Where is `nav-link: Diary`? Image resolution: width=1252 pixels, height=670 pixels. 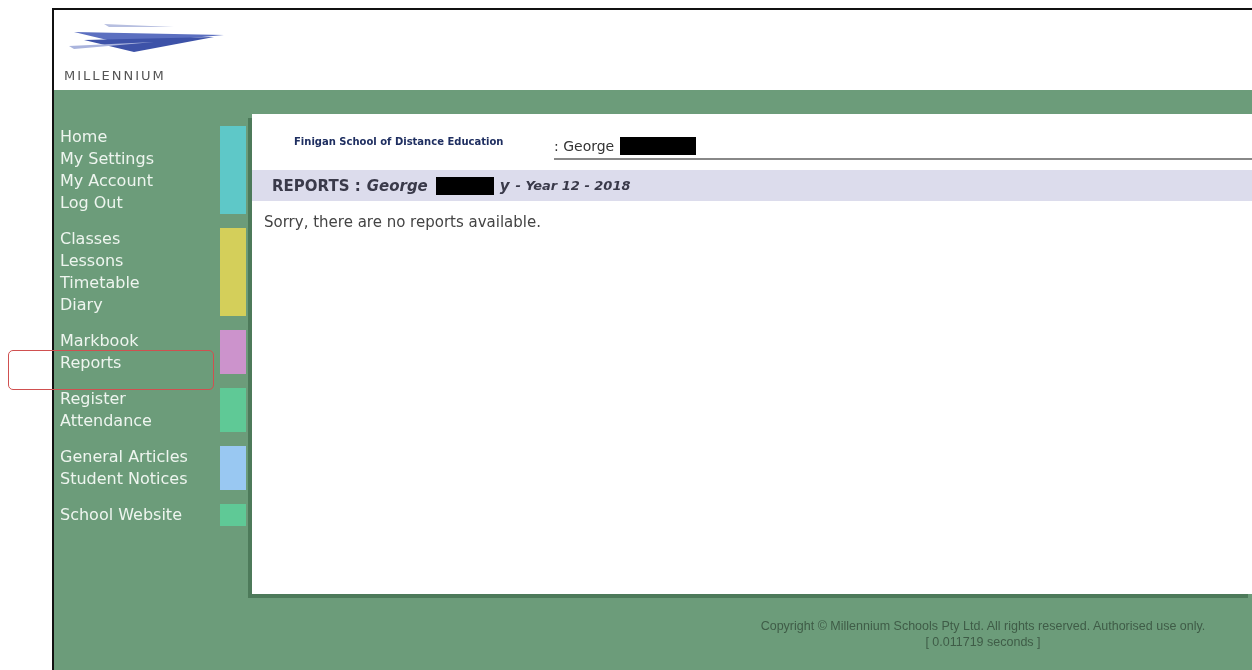
nav-link: Diary is located at coordinates (100, 305).